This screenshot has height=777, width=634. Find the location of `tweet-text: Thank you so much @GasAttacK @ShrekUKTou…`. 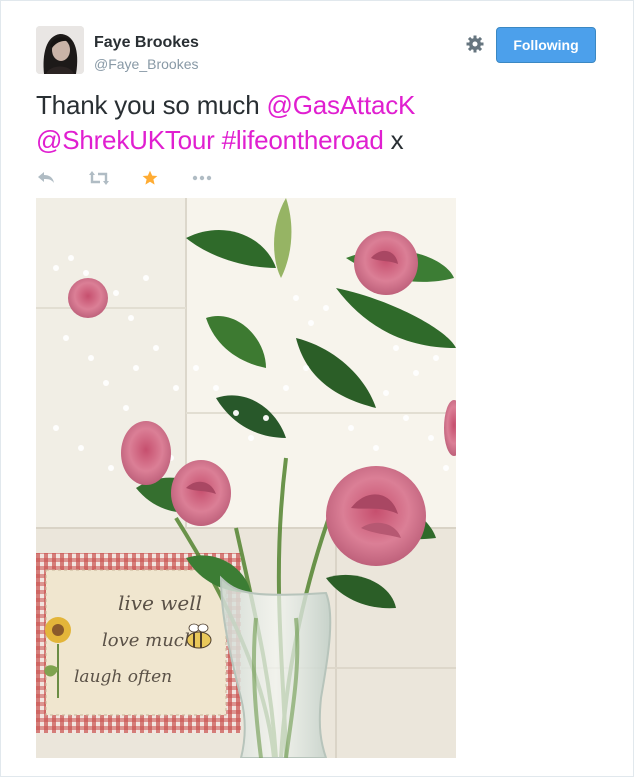

tweet-text: Thank you so much @GasAttacK @ShrekUKTou… is located at coordinates (321, 123).